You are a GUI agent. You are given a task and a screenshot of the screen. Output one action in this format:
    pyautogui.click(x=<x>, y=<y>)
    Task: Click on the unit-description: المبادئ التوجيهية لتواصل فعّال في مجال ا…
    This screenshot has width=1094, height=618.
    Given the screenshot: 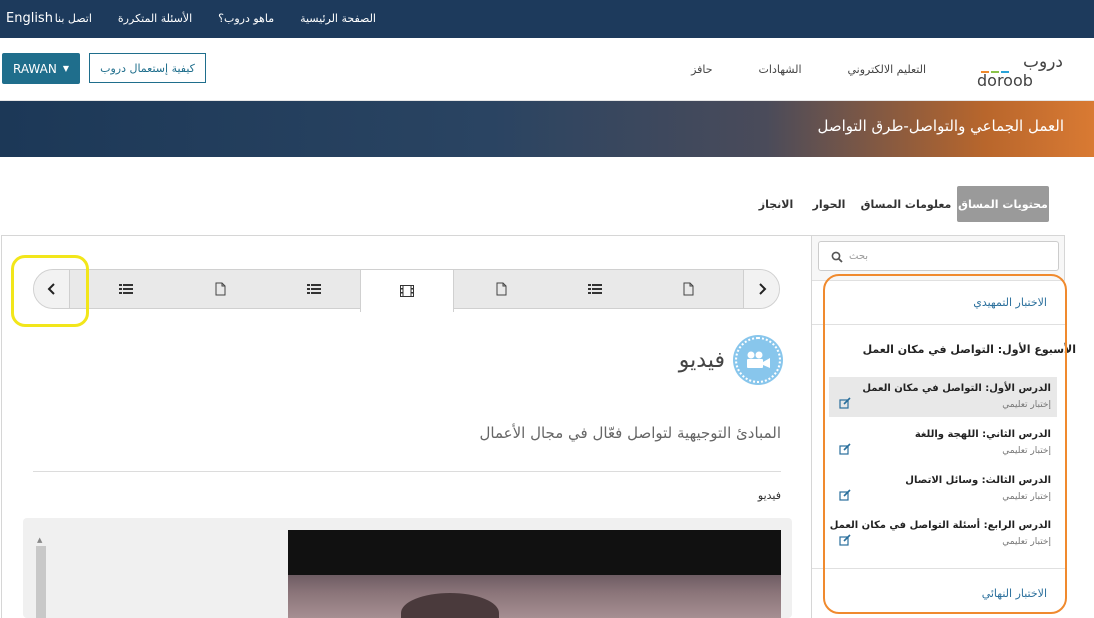 What is the action you would take?
    pyautogui.click(x=630, y=433)
    